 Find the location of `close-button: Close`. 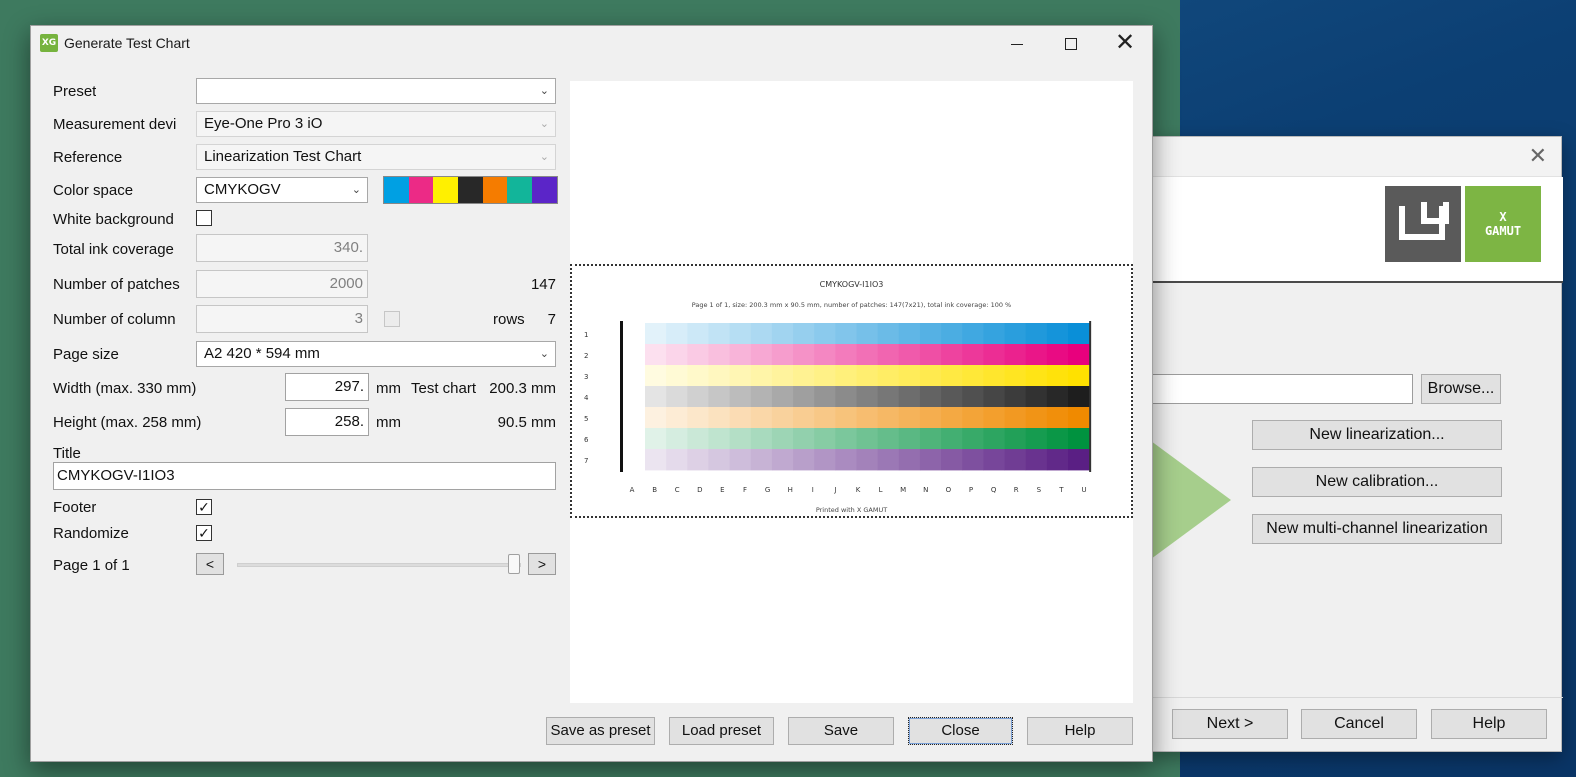

close-button: Close is located at coordinates (960, 731).